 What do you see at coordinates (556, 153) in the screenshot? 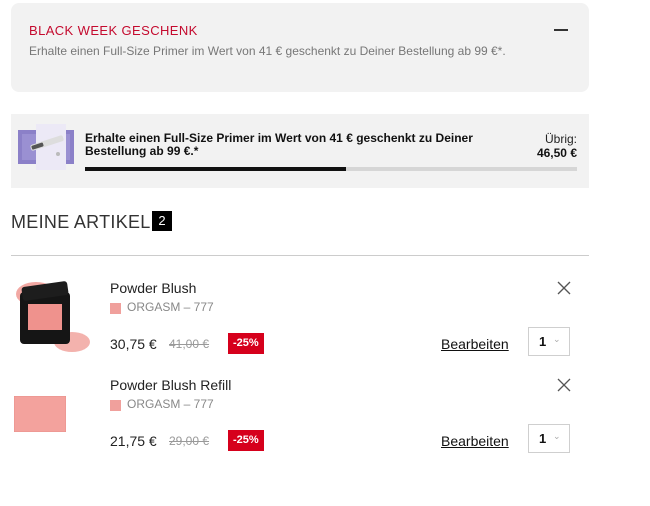
I see `remaining-value: 46,50 €` at bounding box center [556, 153].